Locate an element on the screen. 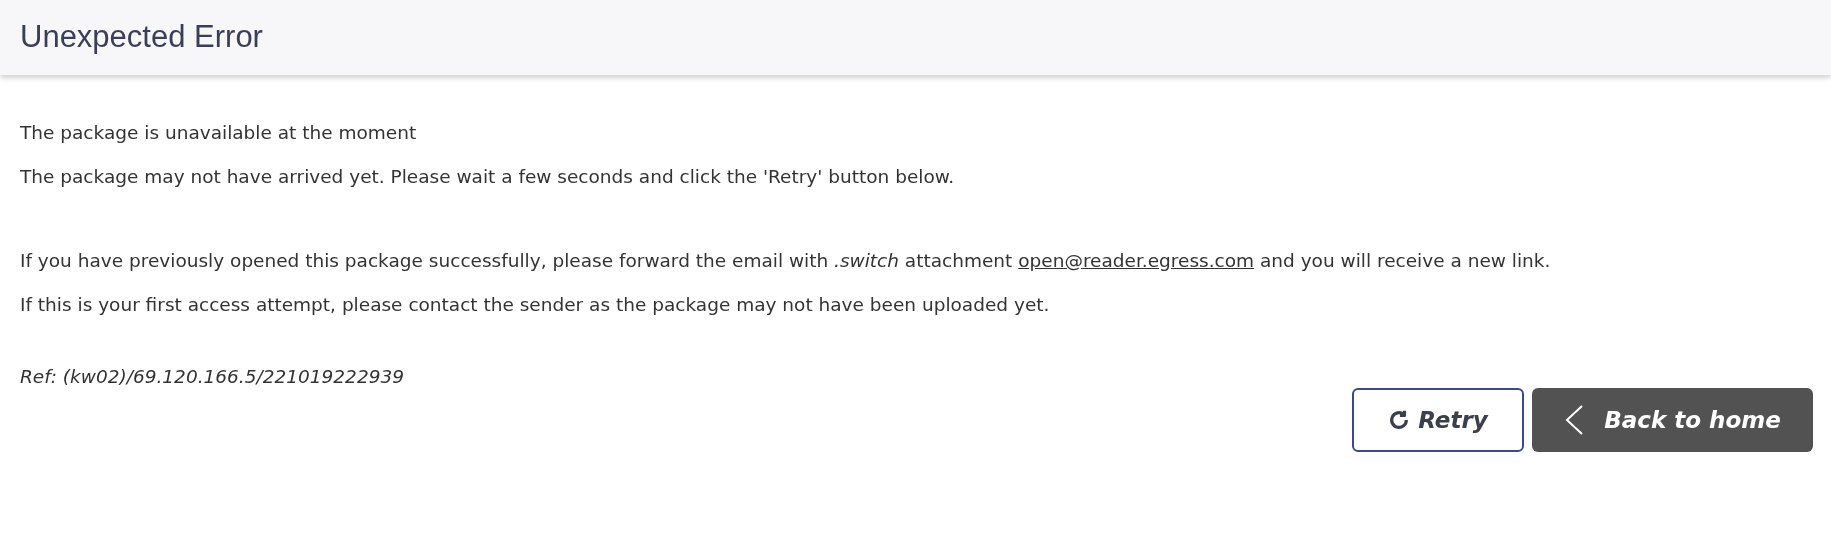 The width and height of the screenshot is (1831, 549). message-text: The package is unavailable at the moment is located at coordinates (219, 133).